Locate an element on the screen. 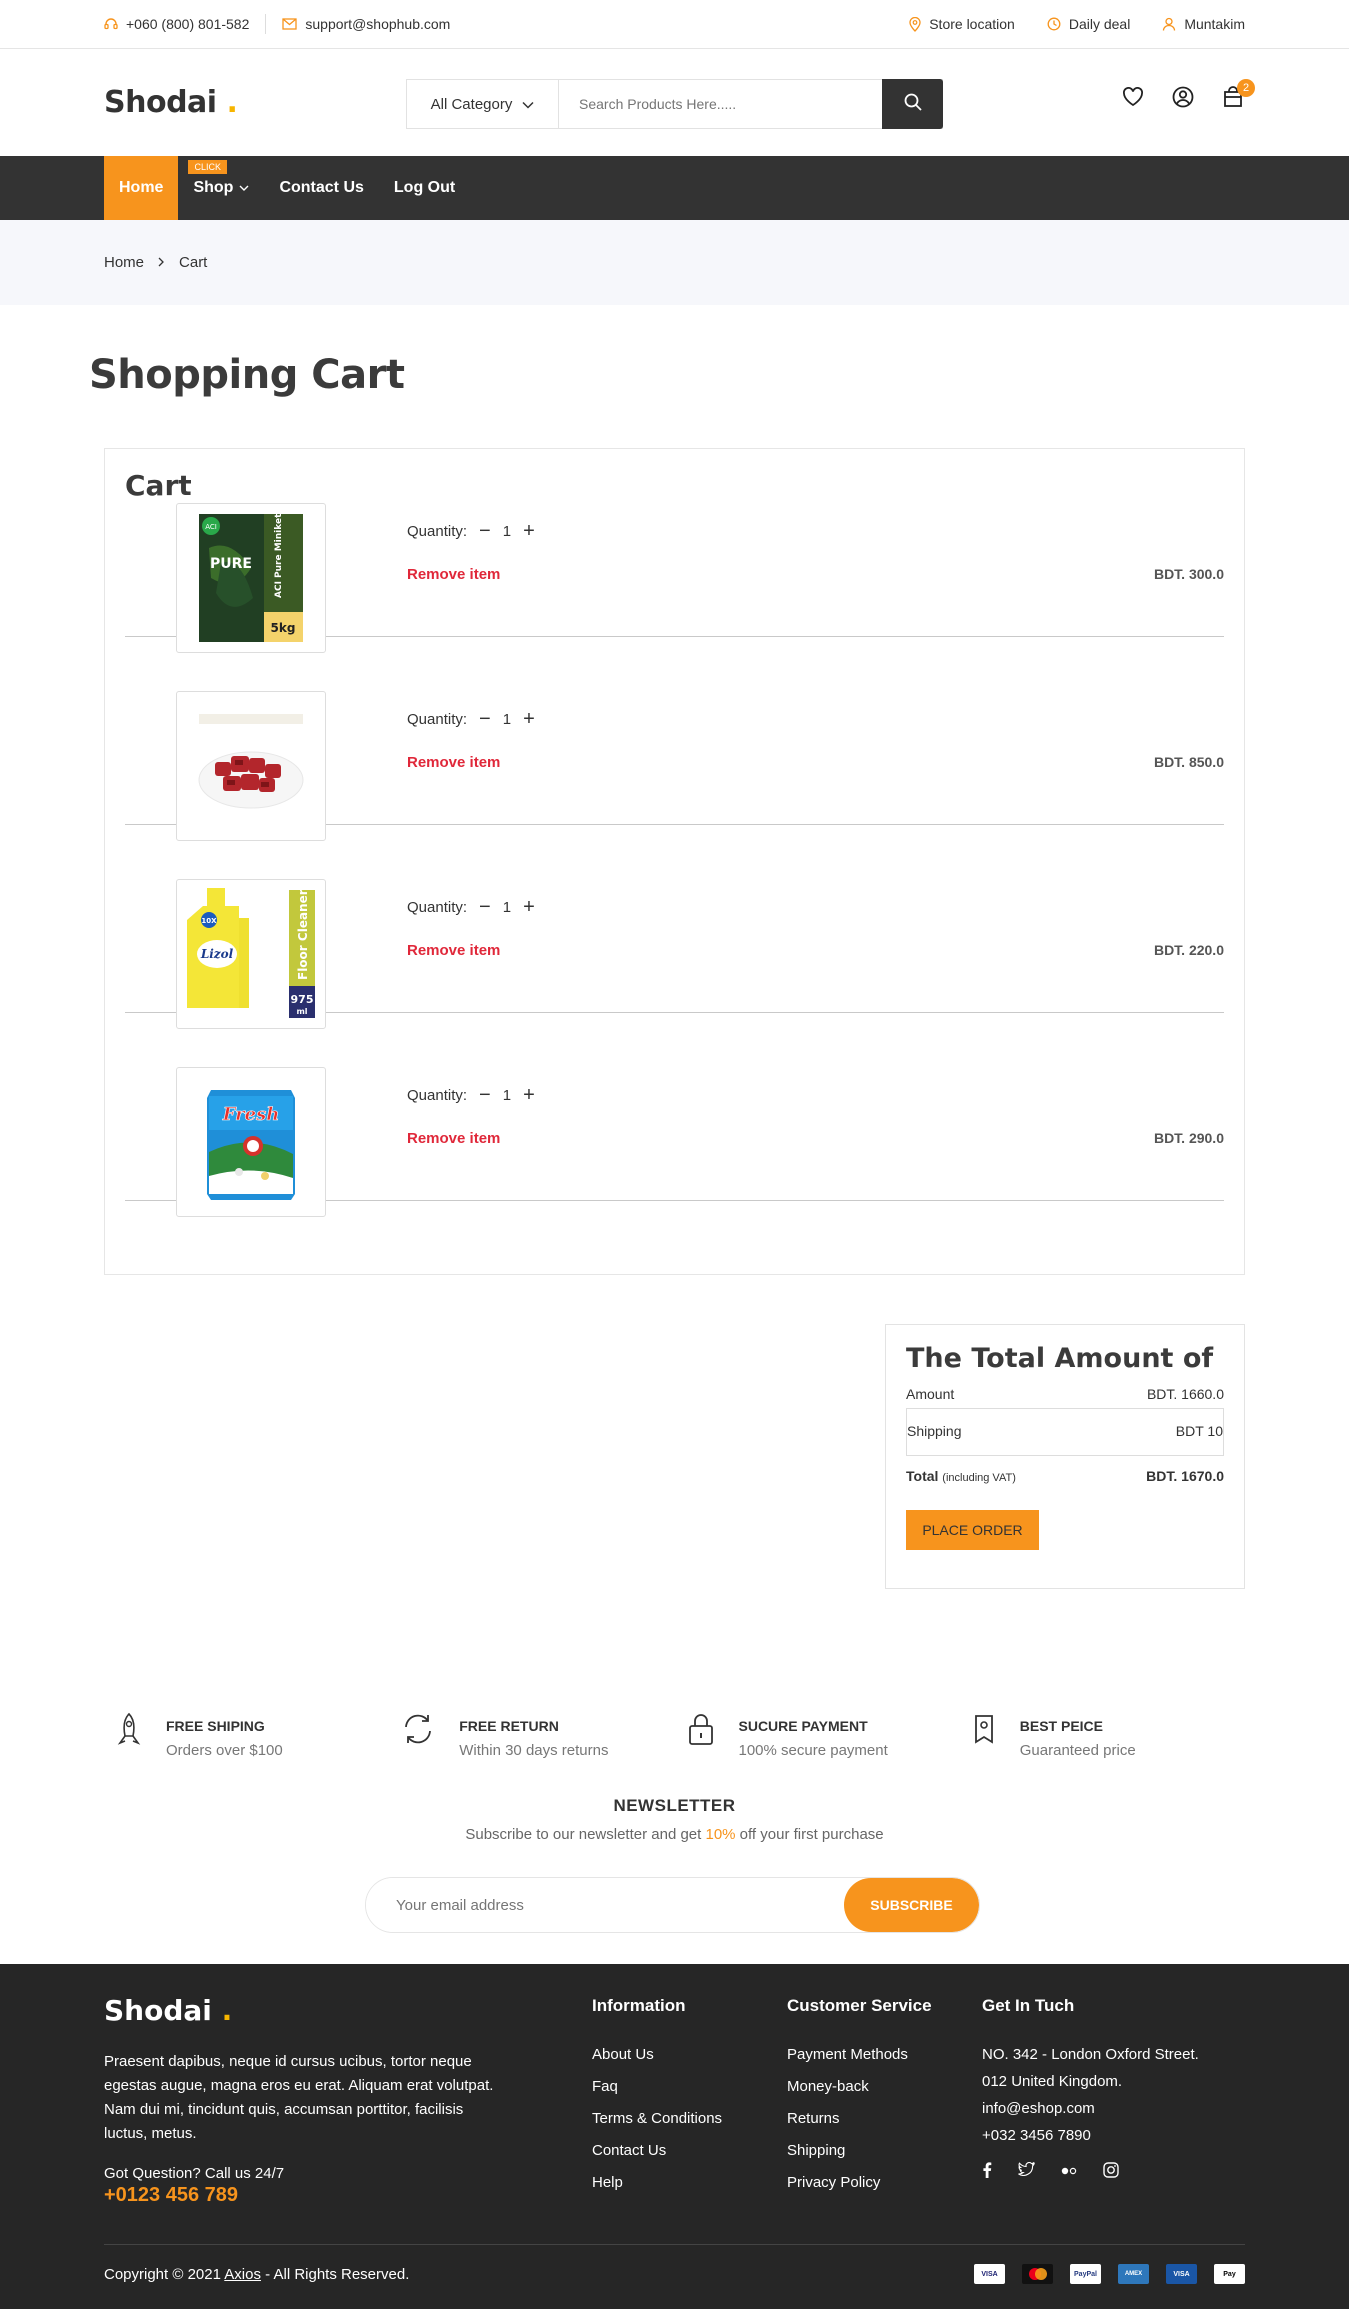  search-input is located at coordinates (720, 104).